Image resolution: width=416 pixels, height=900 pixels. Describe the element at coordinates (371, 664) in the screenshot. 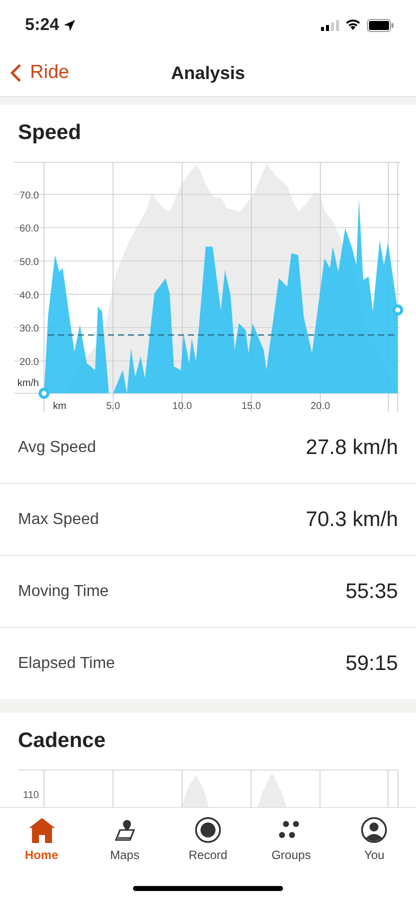

I see `stat-value: 59:15` at that location.